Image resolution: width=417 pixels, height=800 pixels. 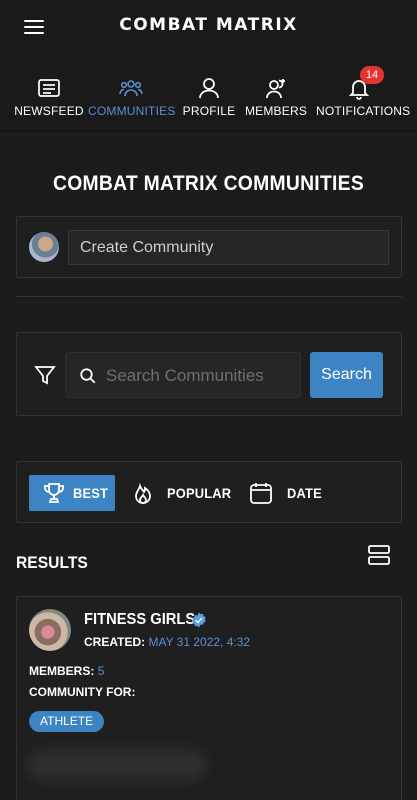 What do you see at coordinates (304, 493) in the screenshot?
I see `sort-date-label: DATE` at bounding box center [304, 493].